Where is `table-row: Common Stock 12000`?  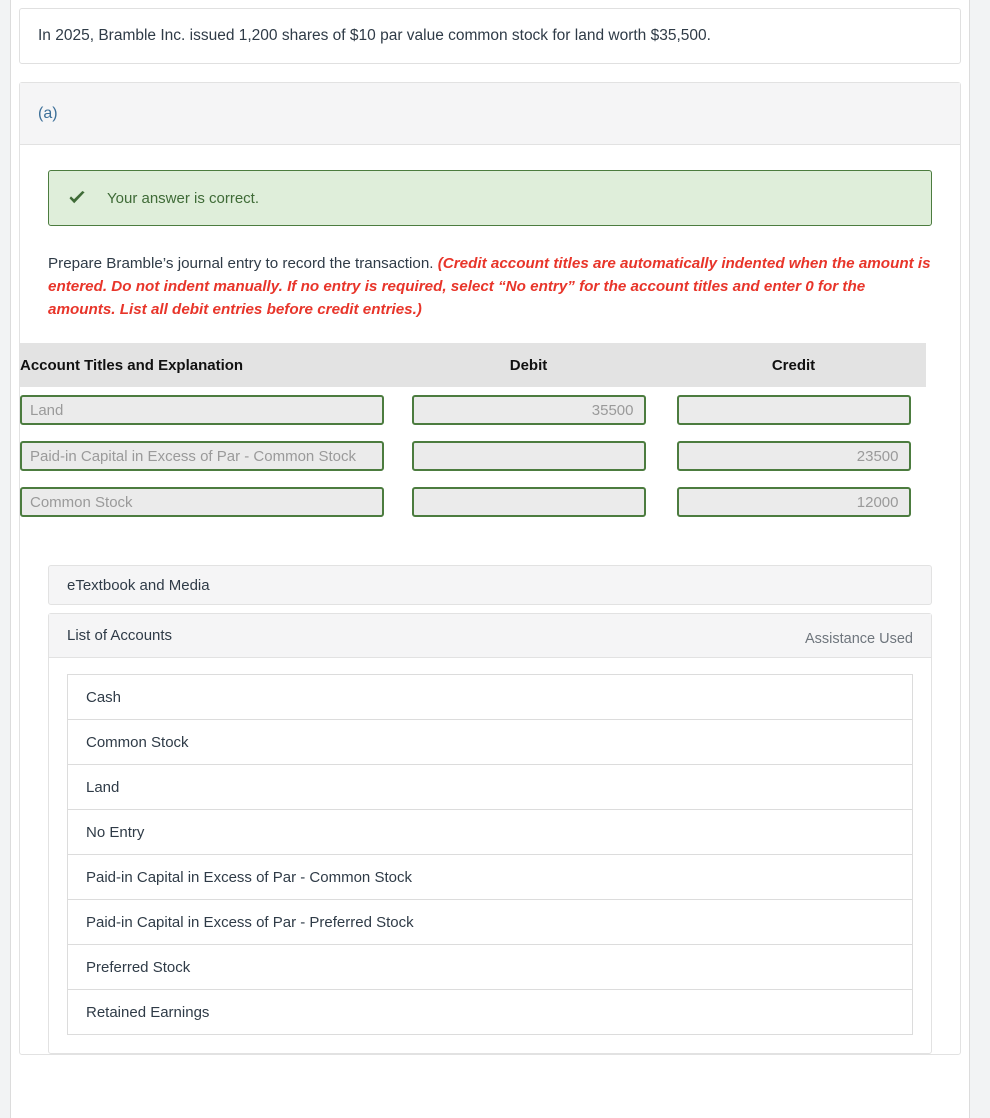 table-row: Common Stock 12000 is located at coordinates (473, 502).